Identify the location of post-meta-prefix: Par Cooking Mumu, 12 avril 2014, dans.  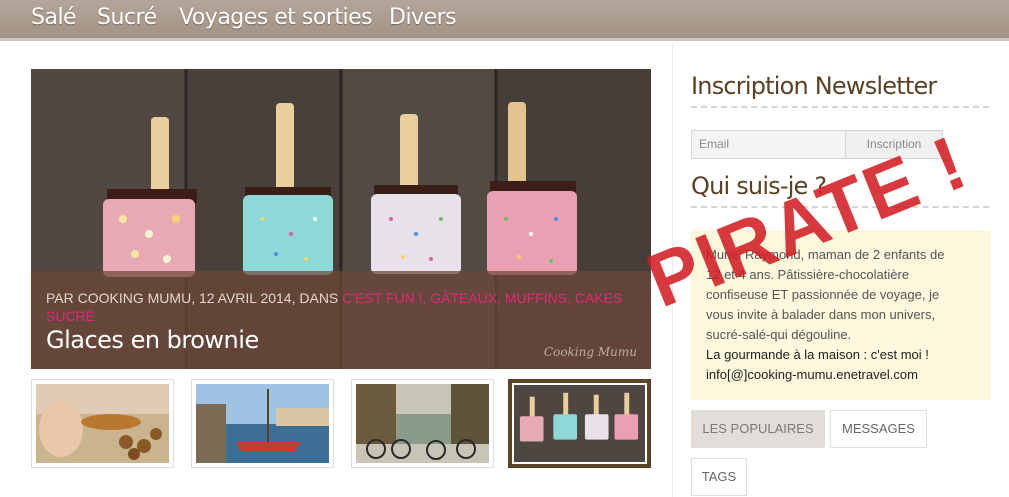
(194, 298).